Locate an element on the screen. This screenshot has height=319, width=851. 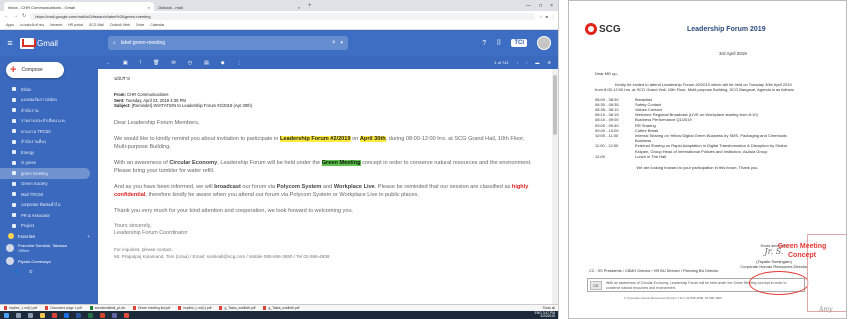
back-to-list-icon: ← is located at coordinates (108, 63).